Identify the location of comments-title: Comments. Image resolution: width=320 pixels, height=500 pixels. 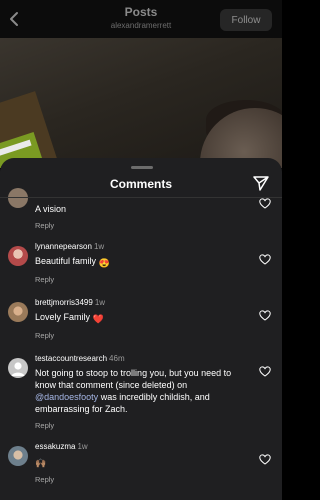
(140, 184).